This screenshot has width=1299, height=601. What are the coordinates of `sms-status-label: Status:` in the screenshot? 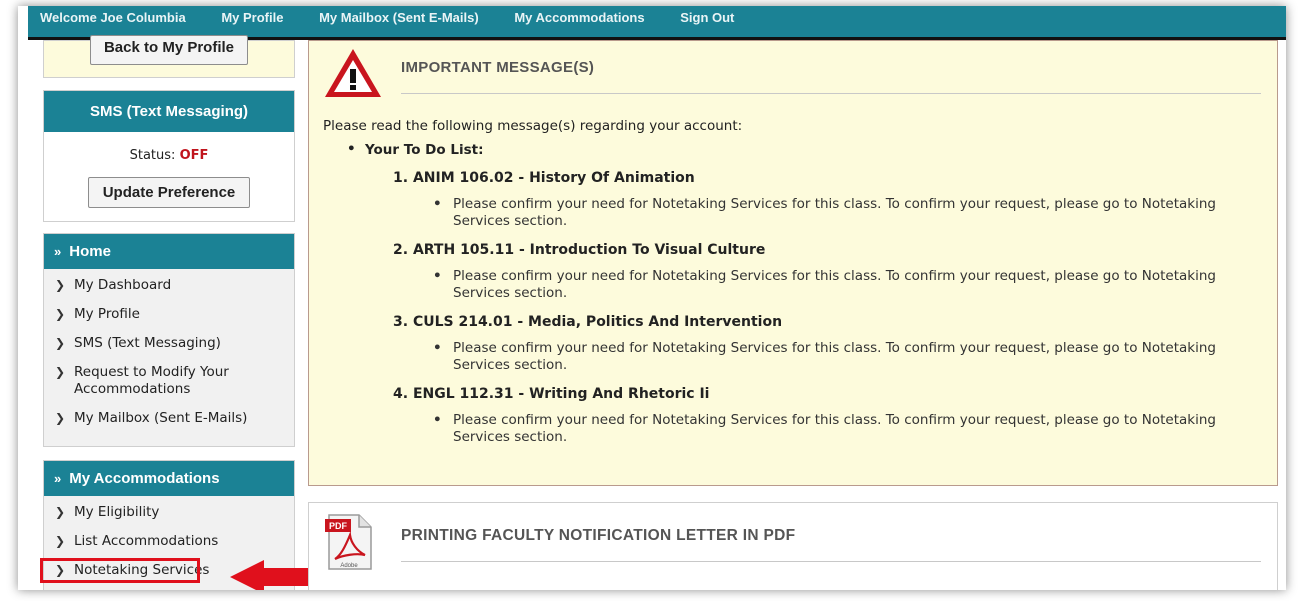 It's located at (152, 155).